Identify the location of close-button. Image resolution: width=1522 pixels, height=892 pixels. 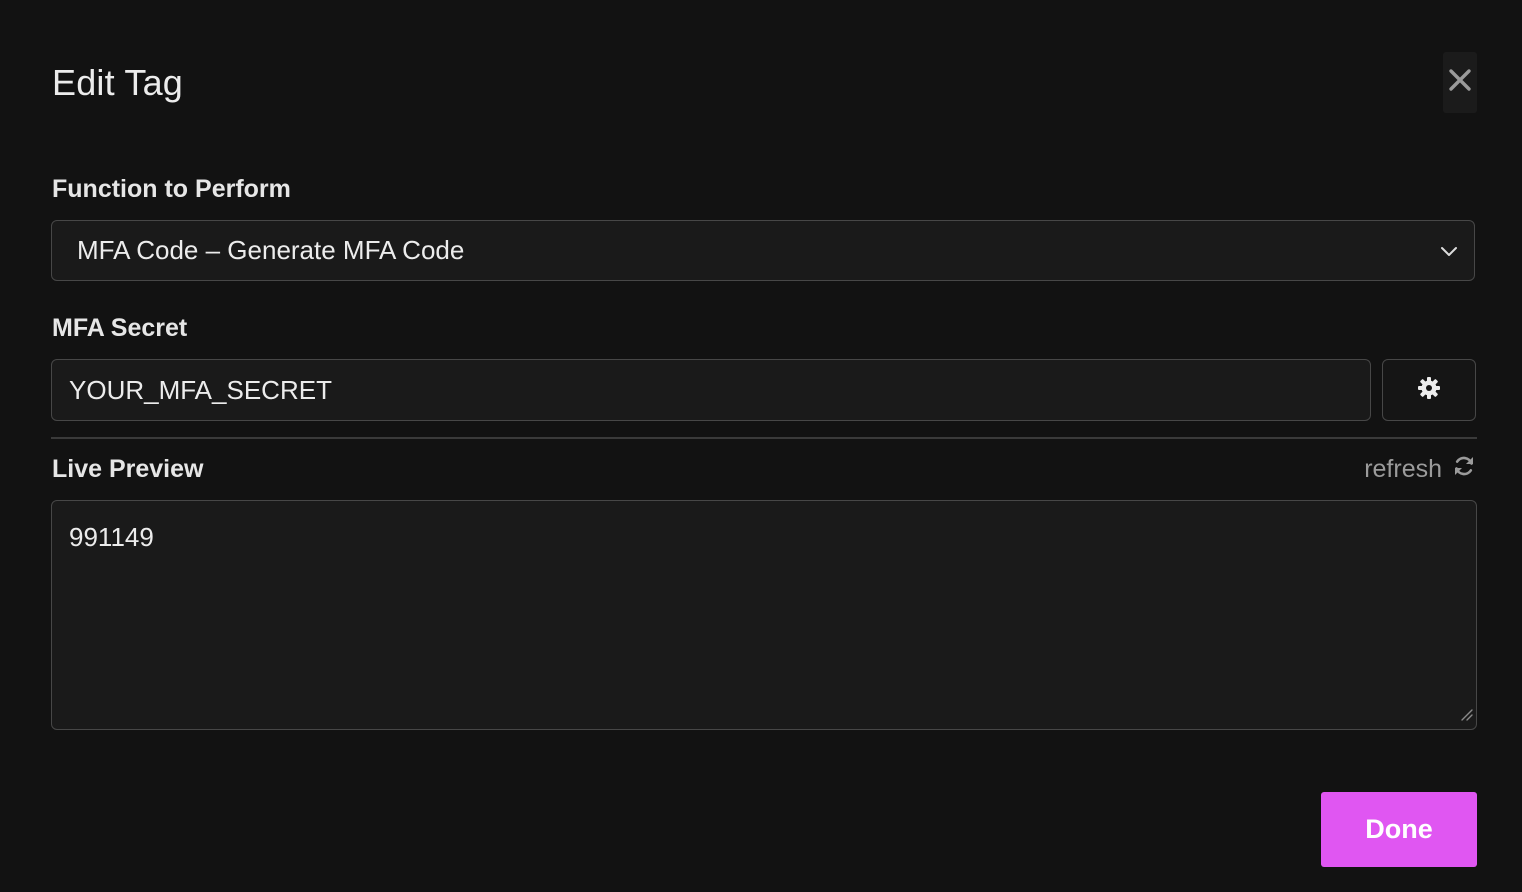
(1460, 82).